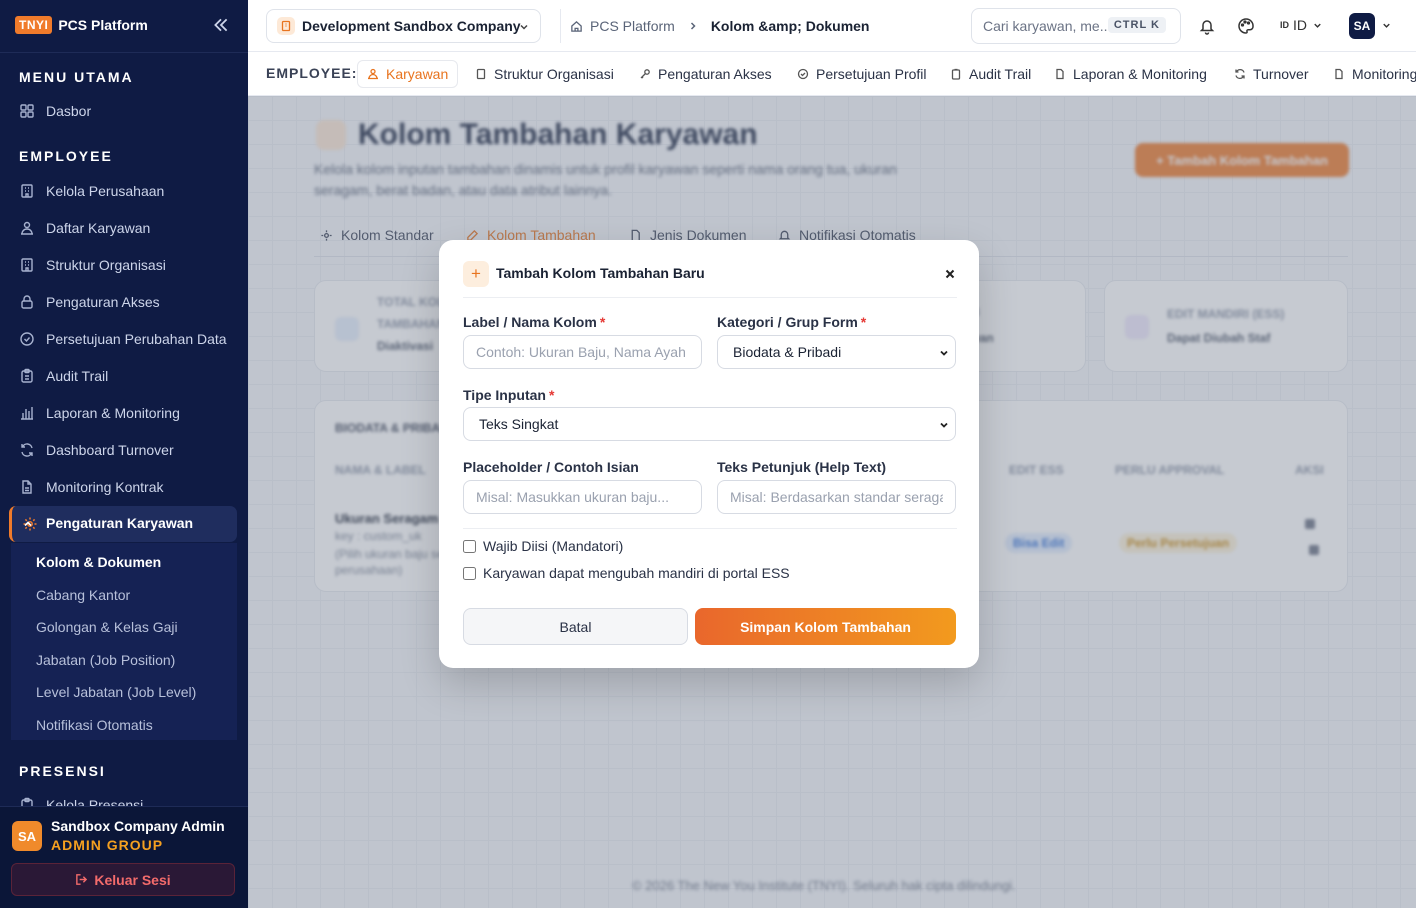 The height and width of the screenshot is (908, 1416). I want to click on collapse-sidebar-icon, so click(221, 25).